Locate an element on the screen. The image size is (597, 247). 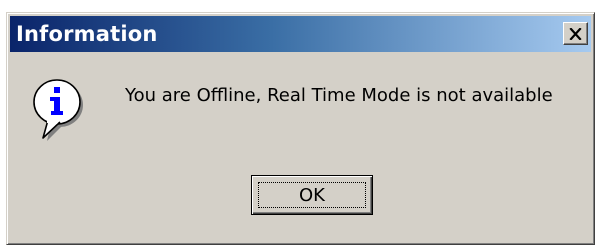
ok-button: OK is located at coordinates (312, 195).